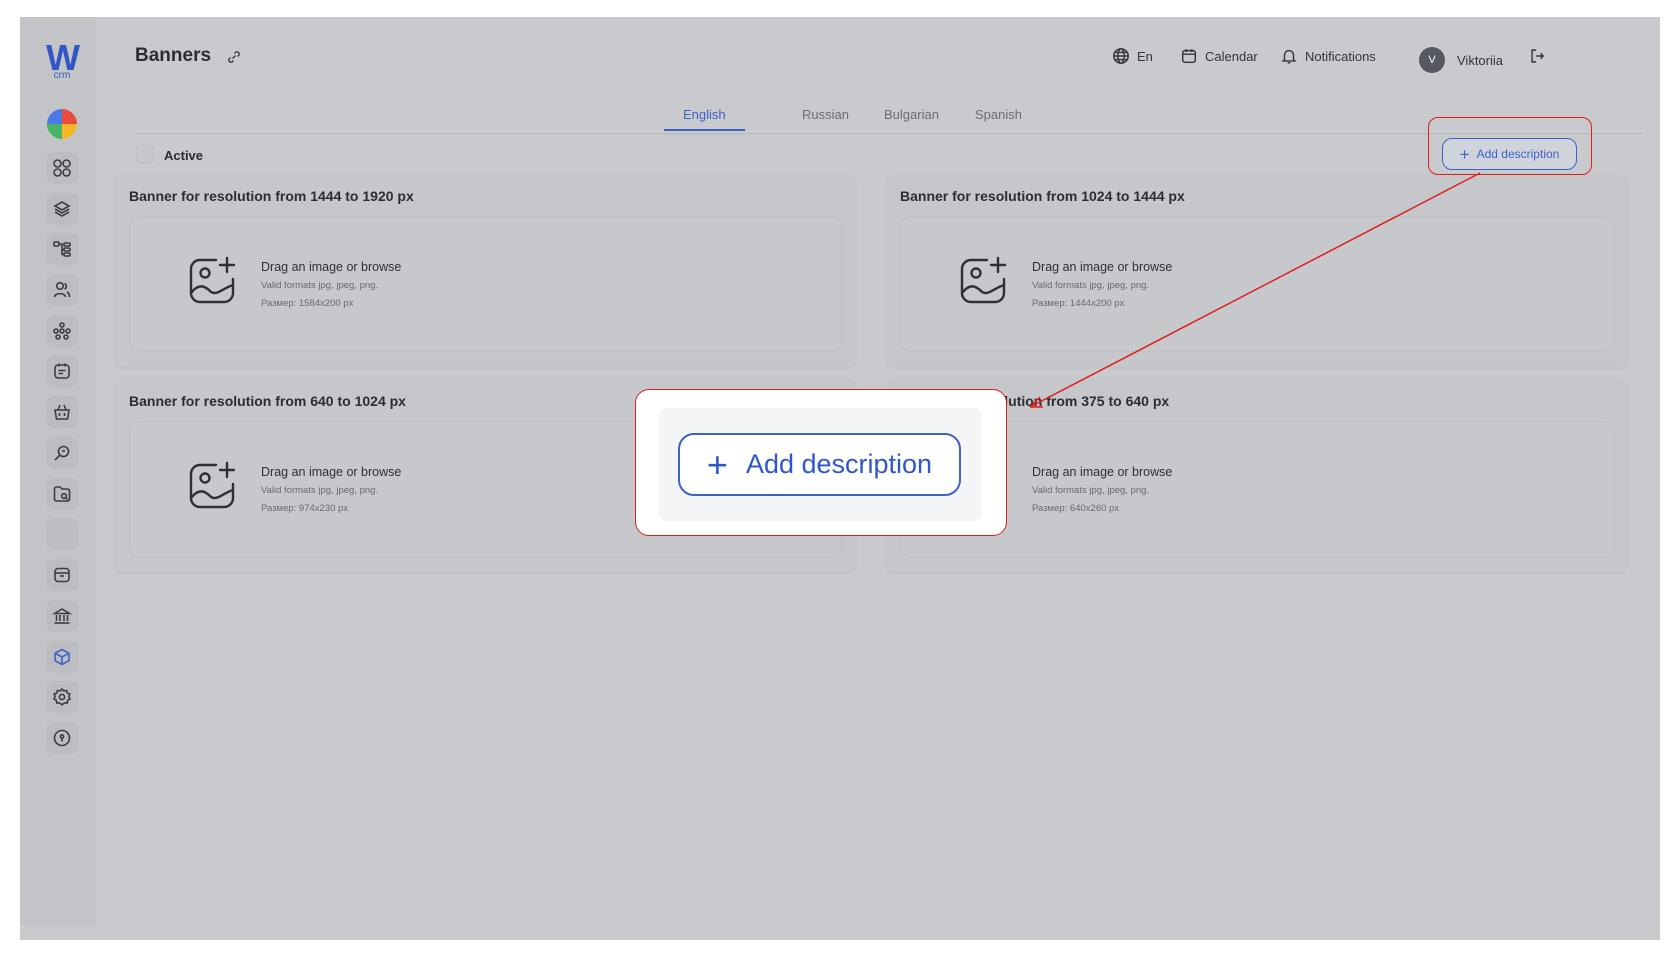 The image size is (1680, 963). I want to click on add-description-button: + Add description, so click(1509, 154).